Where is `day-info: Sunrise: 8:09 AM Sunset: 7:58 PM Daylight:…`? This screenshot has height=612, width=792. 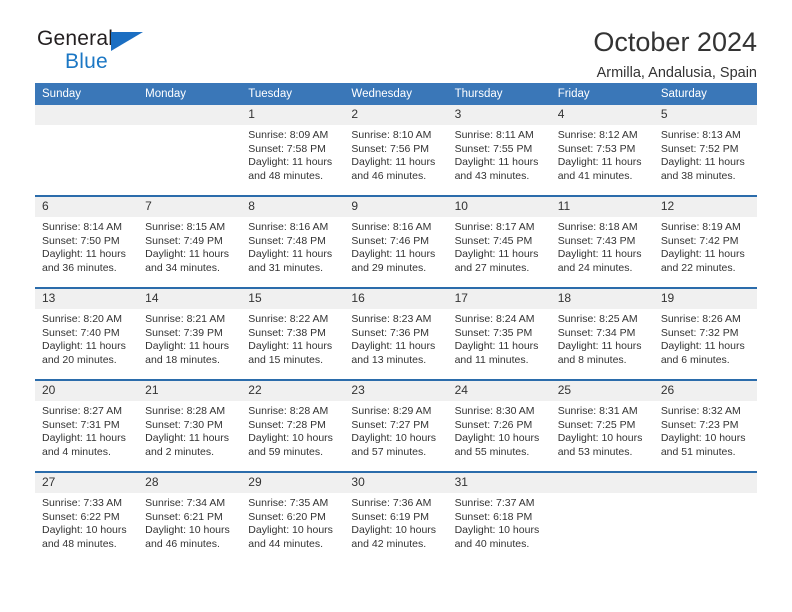
day-info: Sunrise: 8:09 AM Sunset: 7:58 PM Daylight:… is located at coordinates (292, 154).